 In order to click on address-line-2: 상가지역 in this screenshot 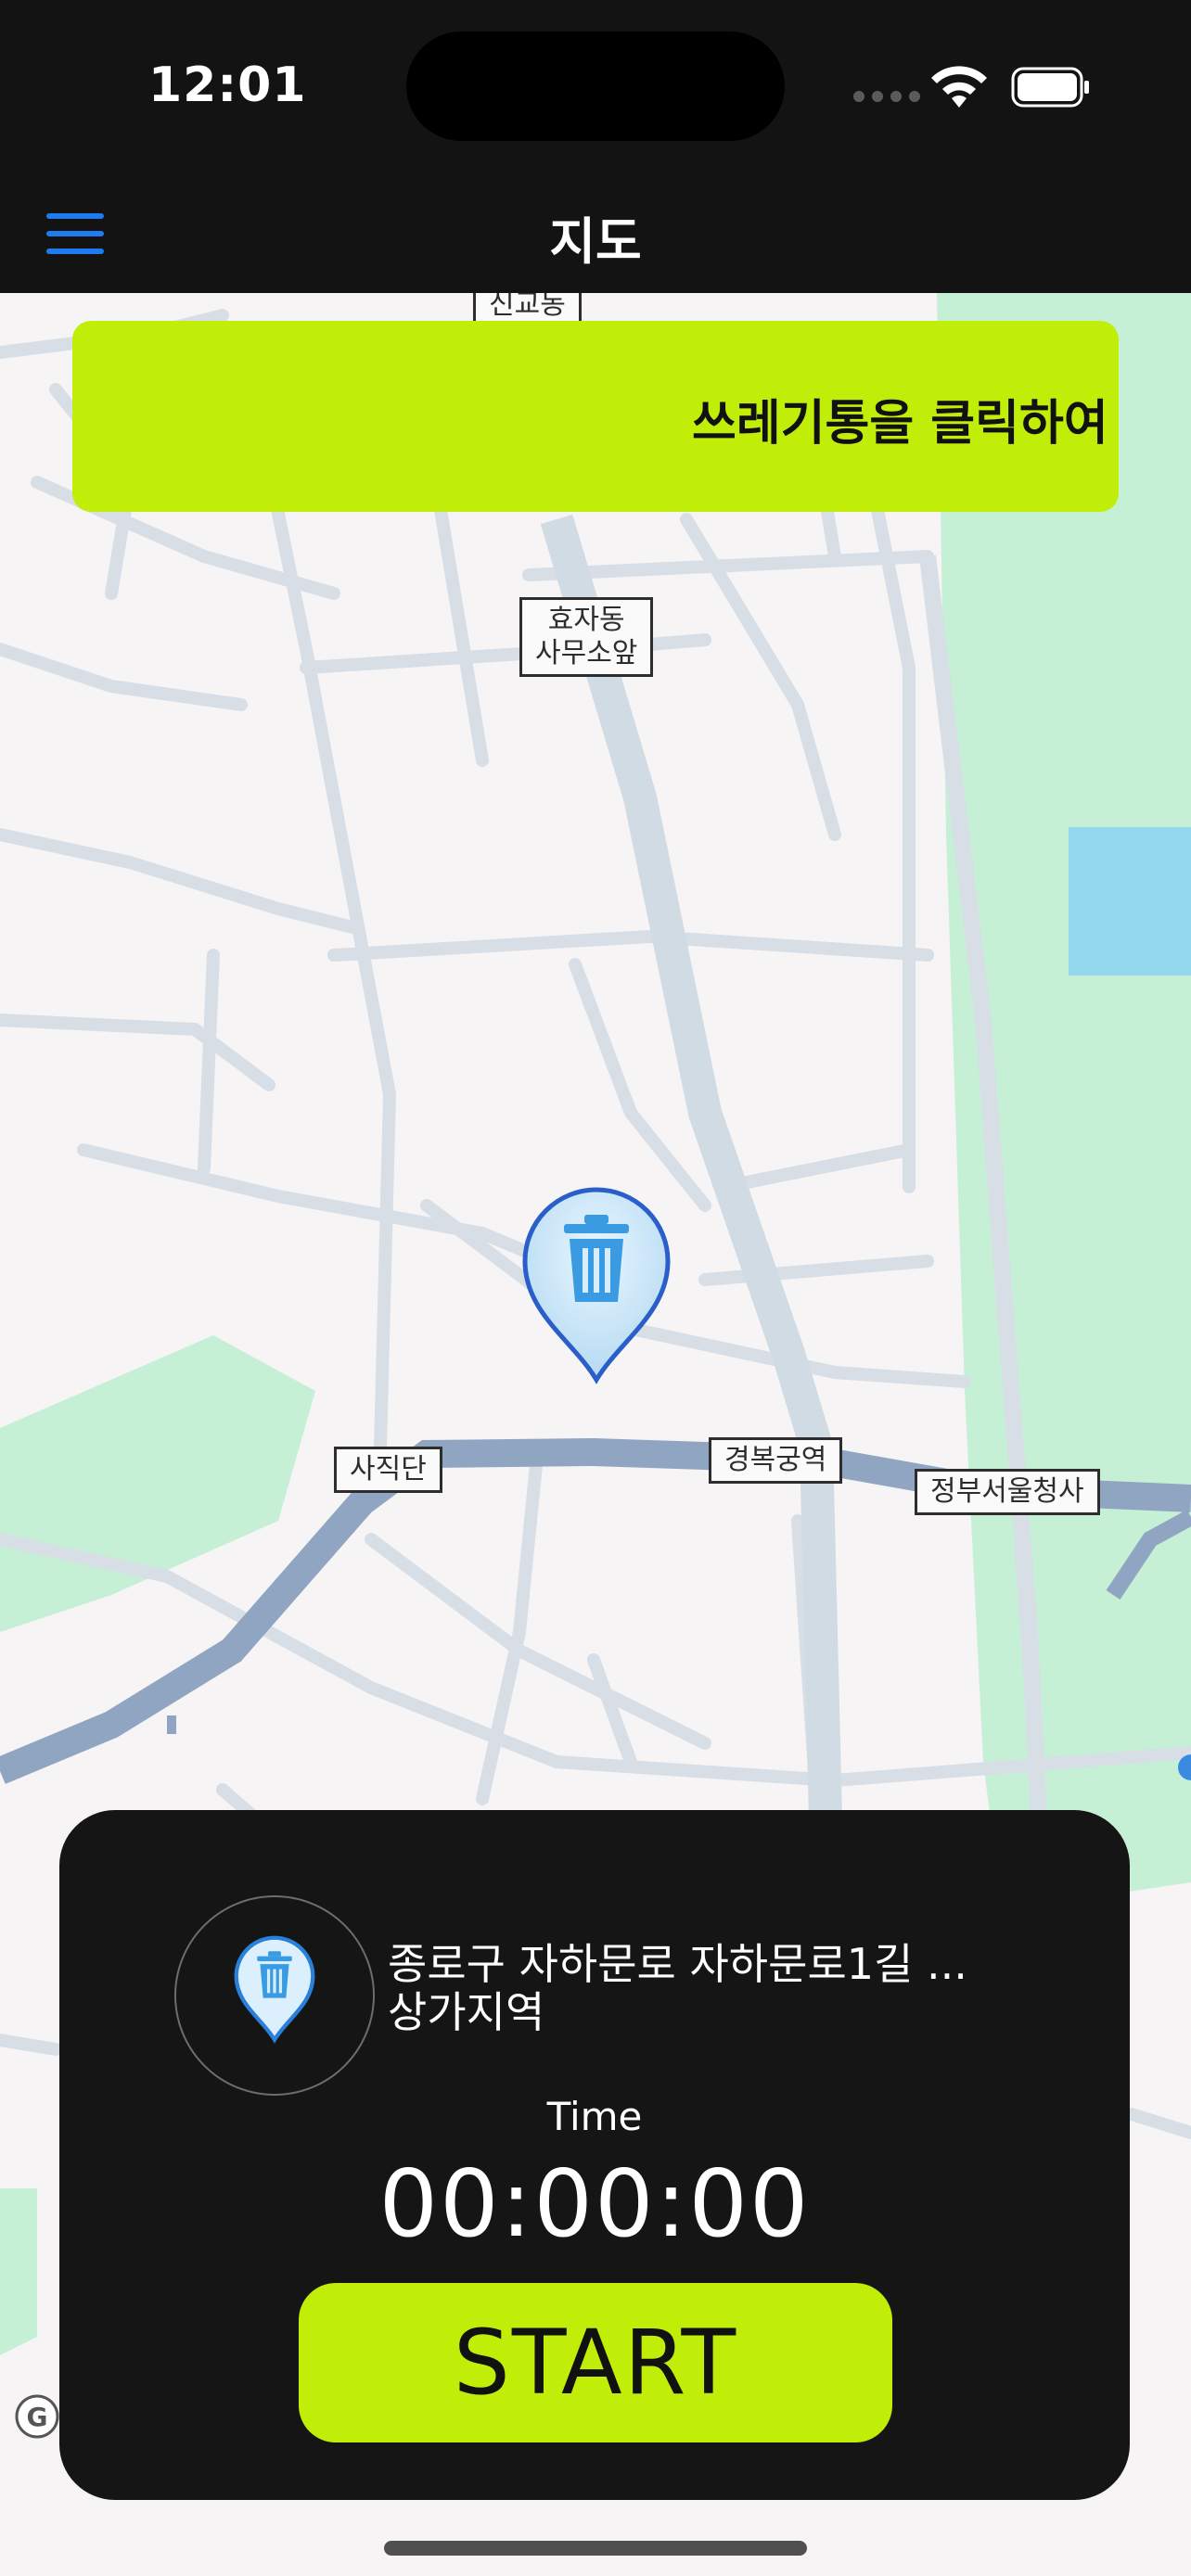, I will do `click(466, 2012)`.